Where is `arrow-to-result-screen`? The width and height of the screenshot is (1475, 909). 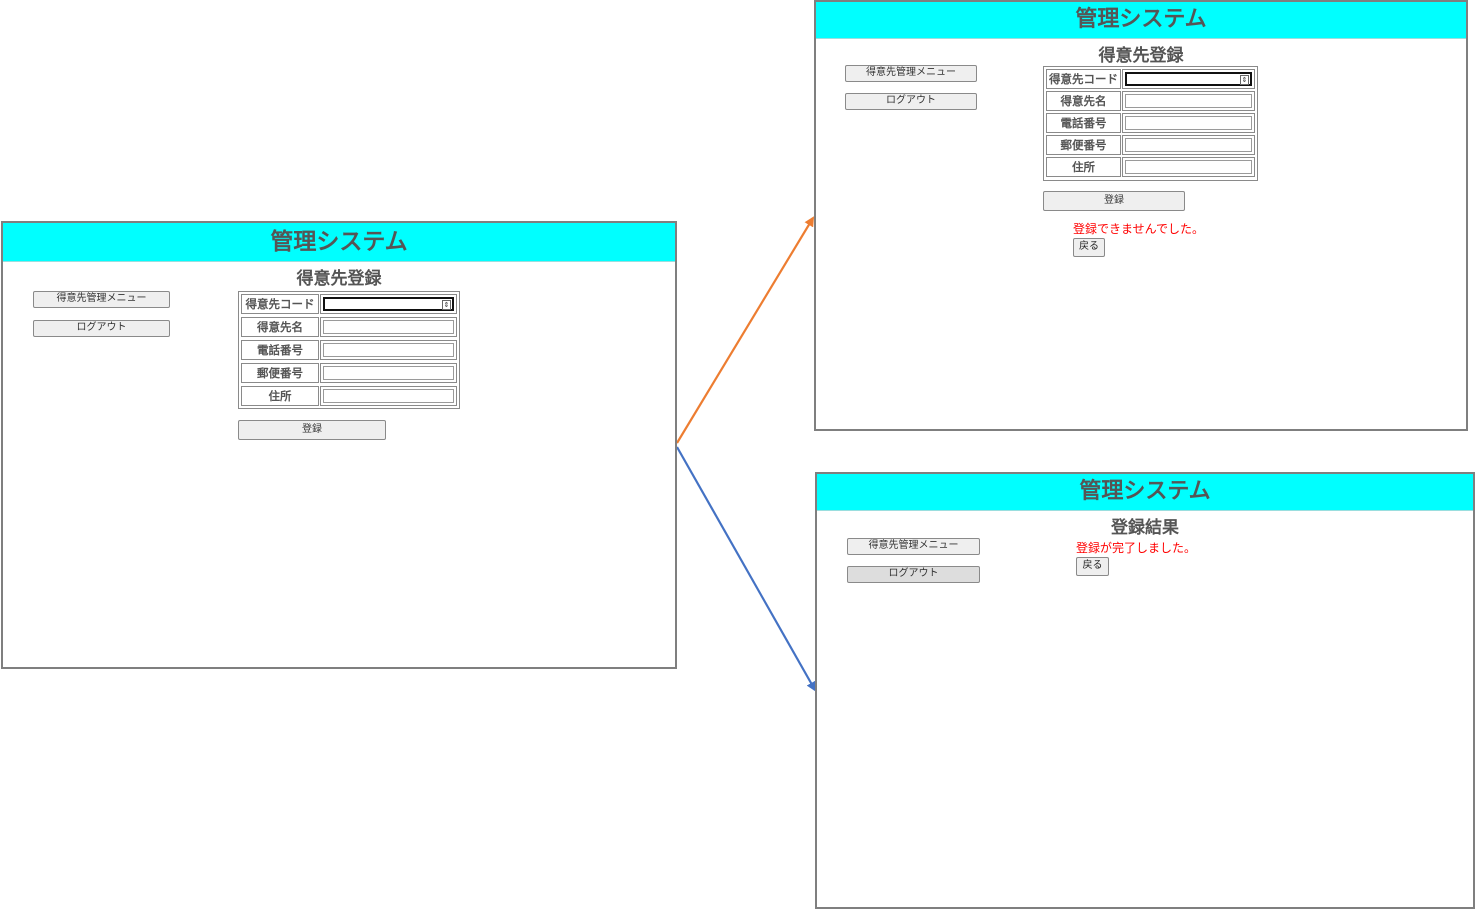 arrow-to-result-screen is located at coordinates (746, 569).